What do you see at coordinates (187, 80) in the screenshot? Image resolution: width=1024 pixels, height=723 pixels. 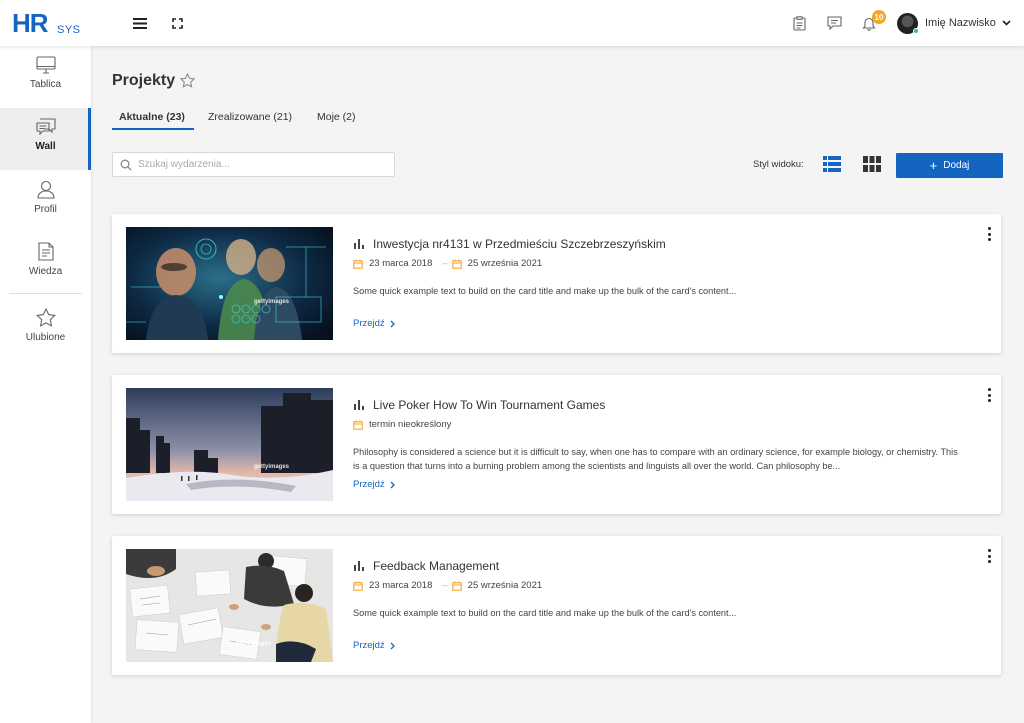 I see `favorite-star-icon` at bounding box center [187, 80].